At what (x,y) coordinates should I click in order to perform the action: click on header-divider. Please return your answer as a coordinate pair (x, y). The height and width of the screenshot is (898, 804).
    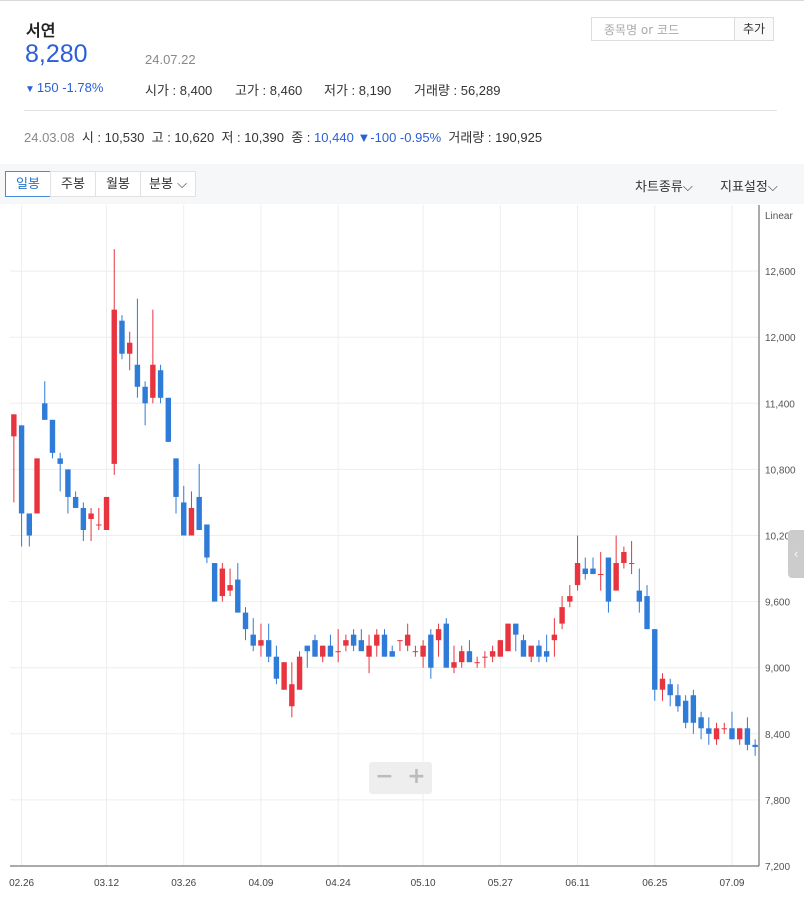
    Looking at the image, I should click on (400, 110).